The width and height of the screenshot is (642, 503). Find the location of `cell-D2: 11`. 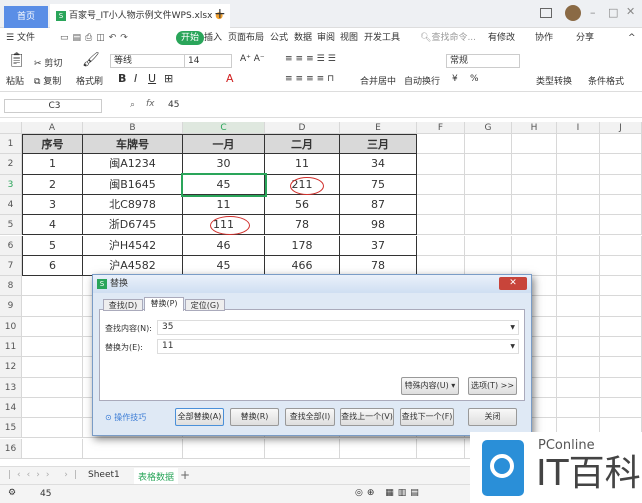

cell-D2: 11 is located at coordinates (302, 164).